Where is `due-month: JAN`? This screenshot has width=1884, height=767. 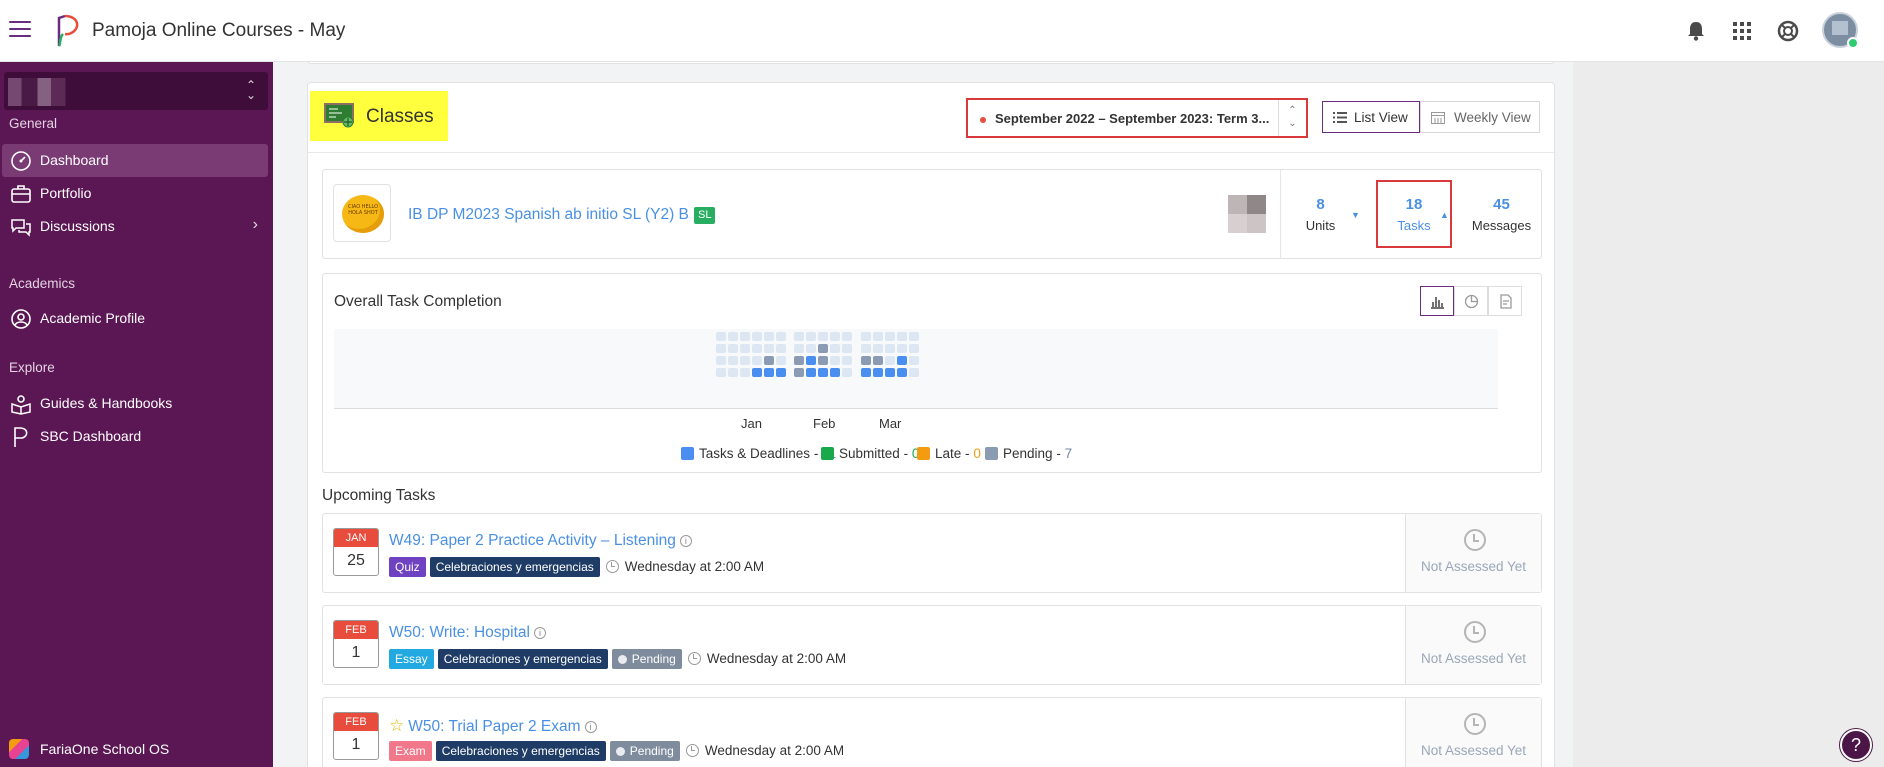 due-month: JAN is located at coordinates (356, 538).